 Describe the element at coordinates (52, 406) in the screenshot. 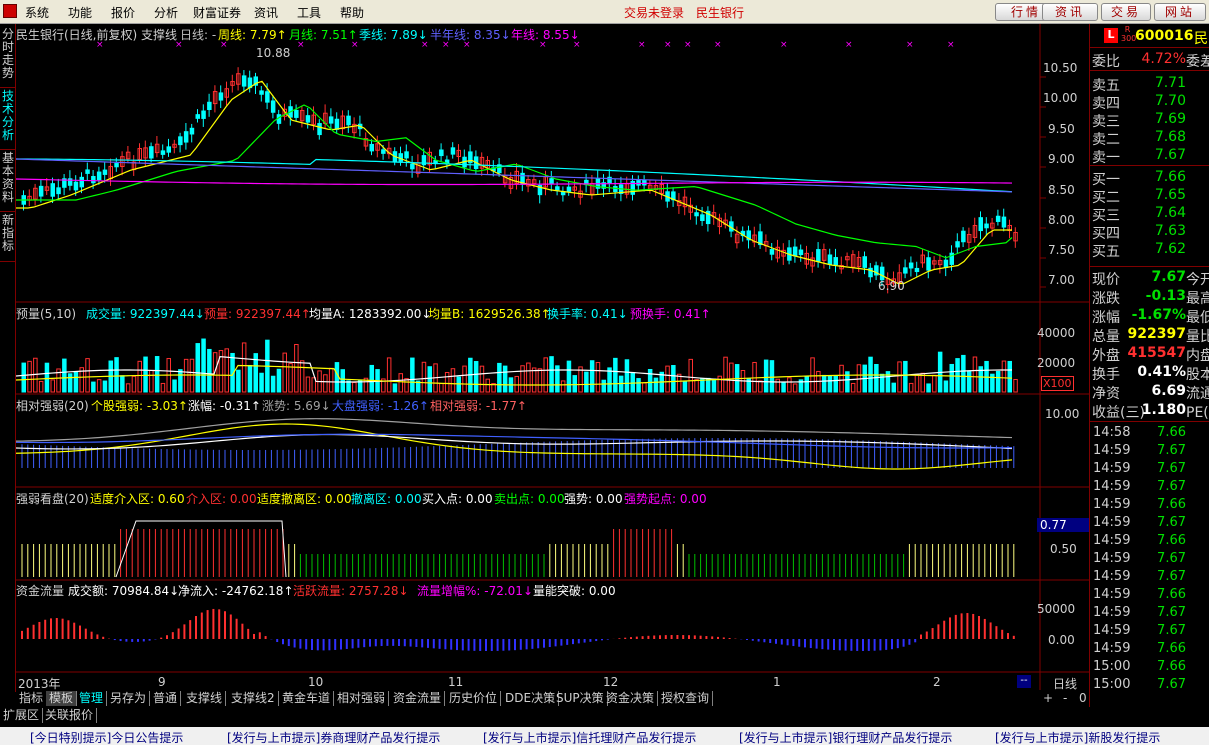

I see `strength-title: 相对强弱(20)` at that location.